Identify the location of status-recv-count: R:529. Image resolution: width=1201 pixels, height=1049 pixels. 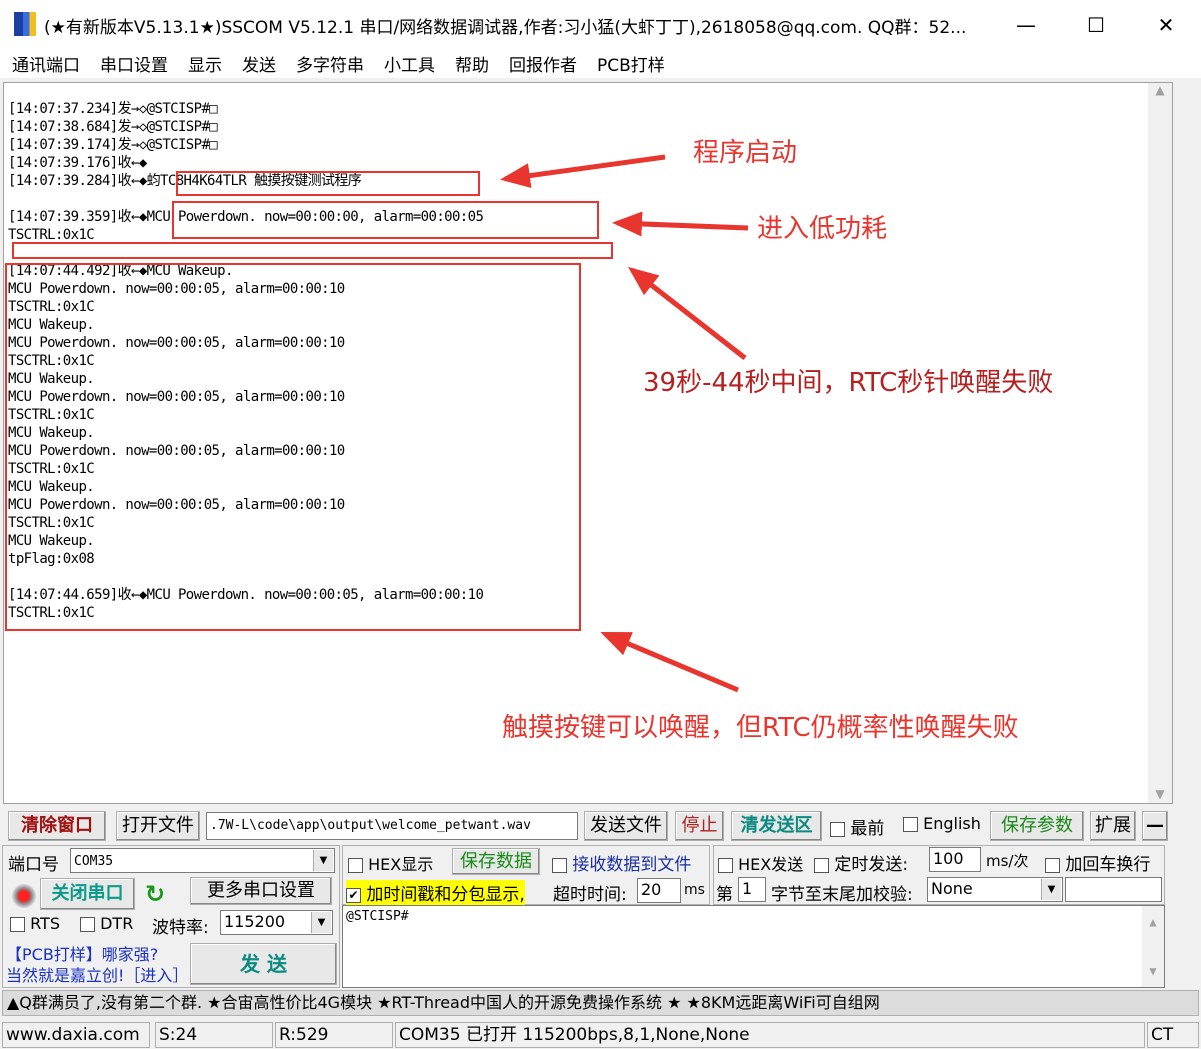
(334, 1035).